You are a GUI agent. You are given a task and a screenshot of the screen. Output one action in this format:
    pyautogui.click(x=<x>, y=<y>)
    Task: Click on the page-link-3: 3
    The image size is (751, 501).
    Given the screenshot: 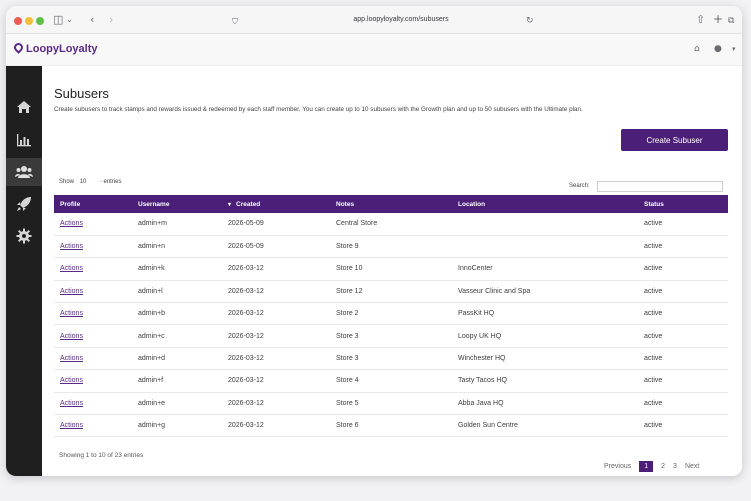 What is the action you would take?
    pyautogui.click(x=675, y=466)
    